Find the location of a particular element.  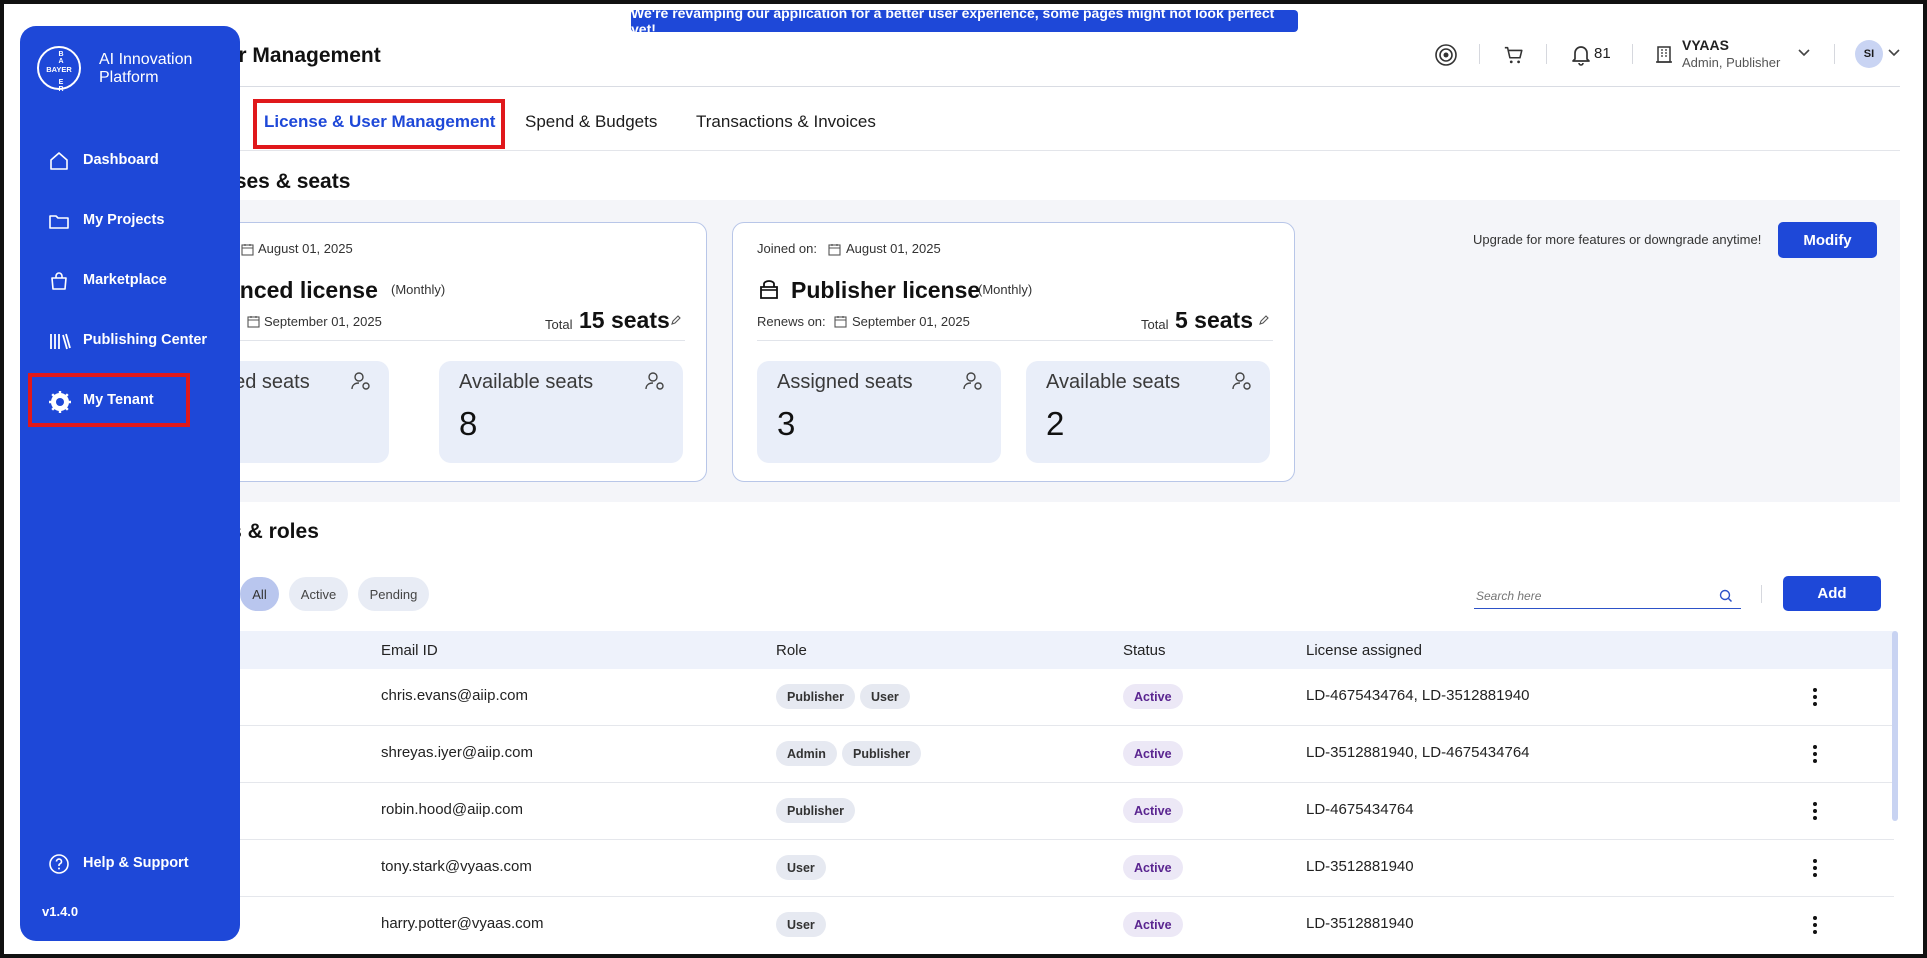

search-input is located at coordinates (1589, 596).